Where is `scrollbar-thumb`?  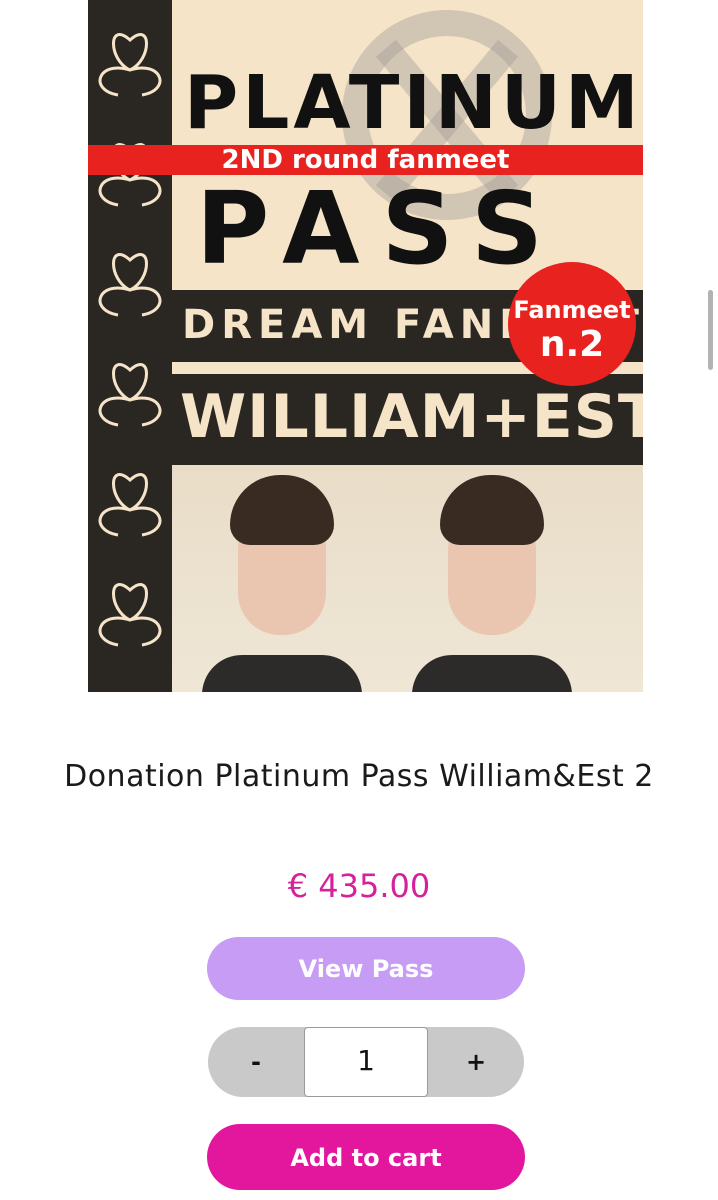
scrollbar-thumb is located at coordinates (710, 330).